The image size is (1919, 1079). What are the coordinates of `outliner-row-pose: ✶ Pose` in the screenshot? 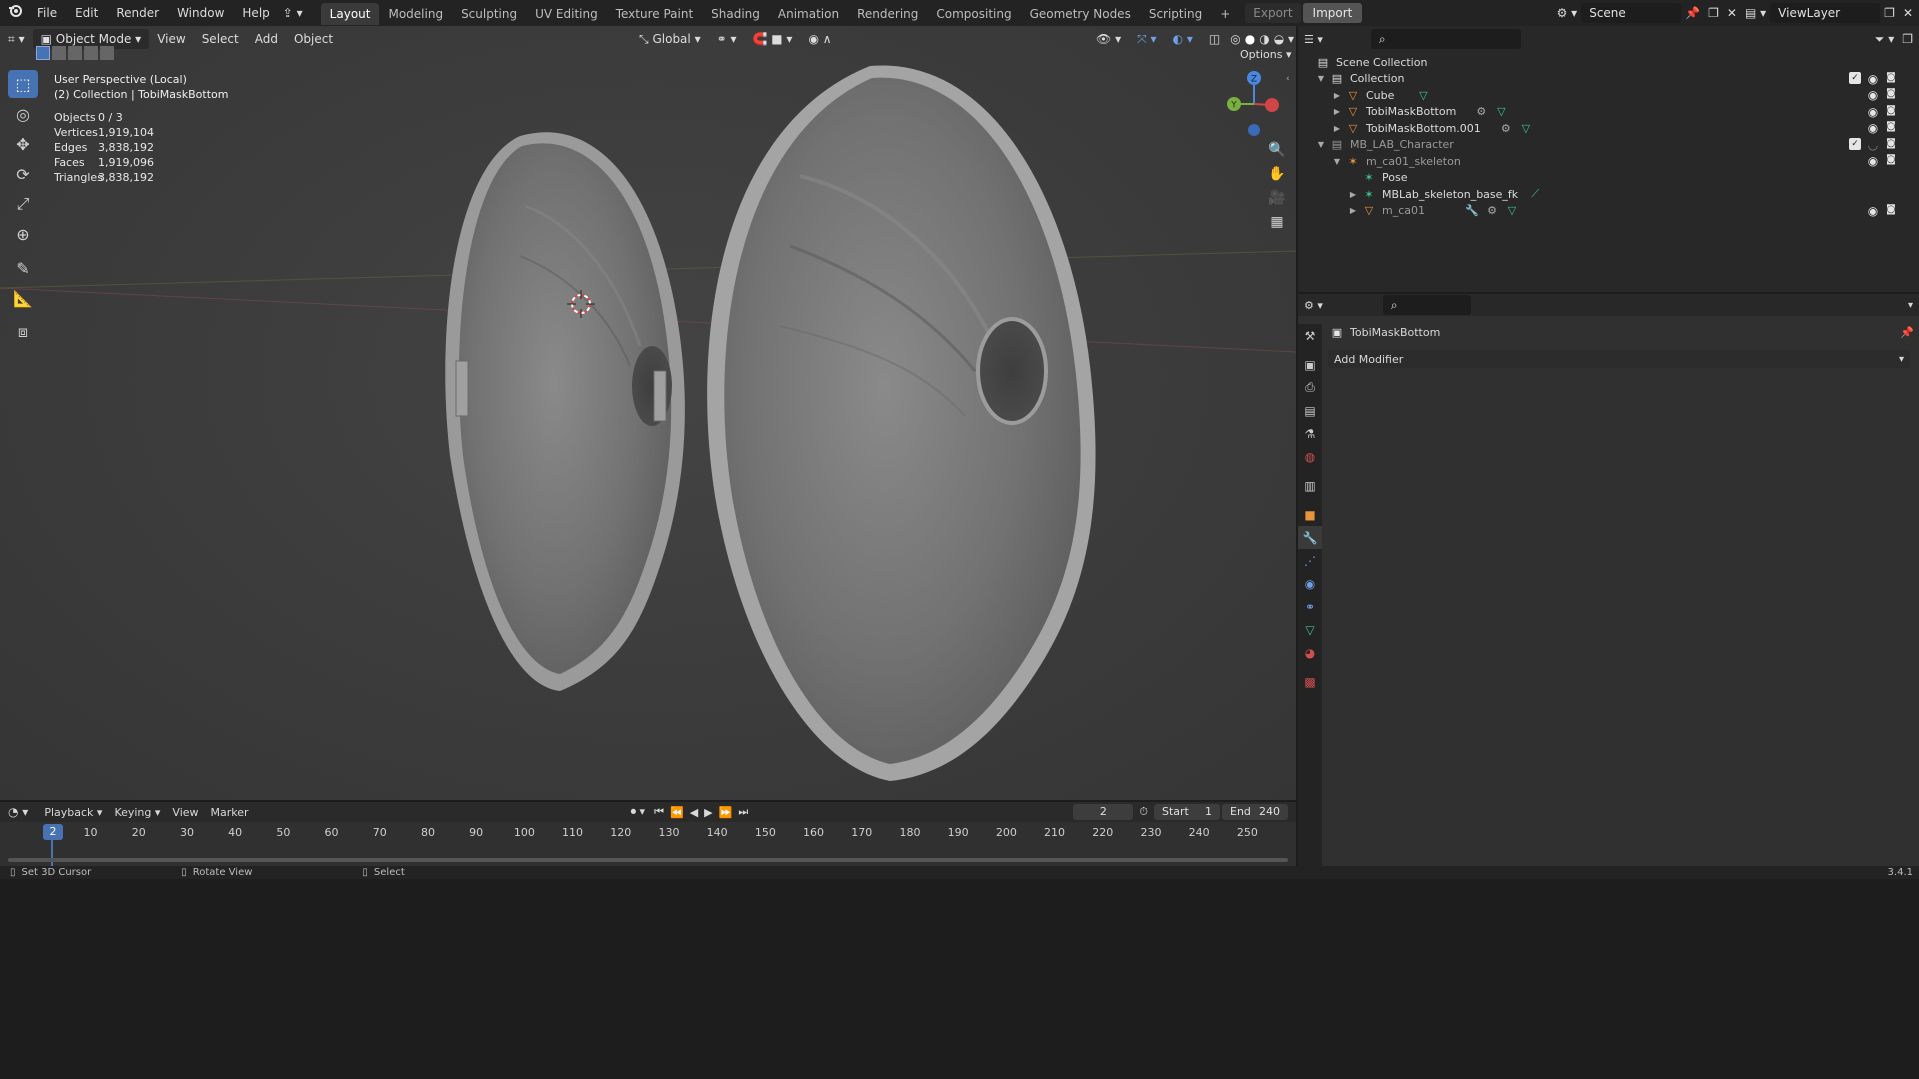 It's located at (1612, 178).